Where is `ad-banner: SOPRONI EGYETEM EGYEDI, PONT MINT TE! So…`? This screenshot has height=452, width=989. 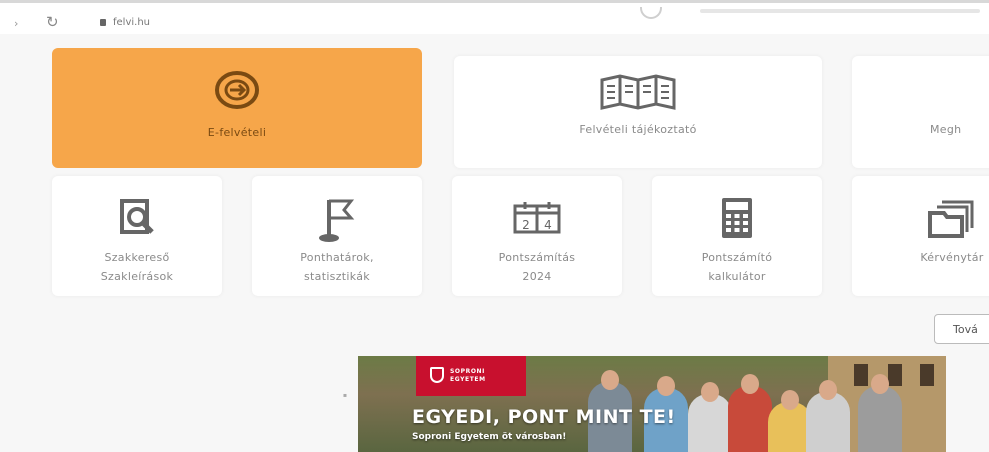 ad-banner: SOPRONI EGYETEM EGYEDI, PONT MINT TE! So… is located at coordinates (652, 404).